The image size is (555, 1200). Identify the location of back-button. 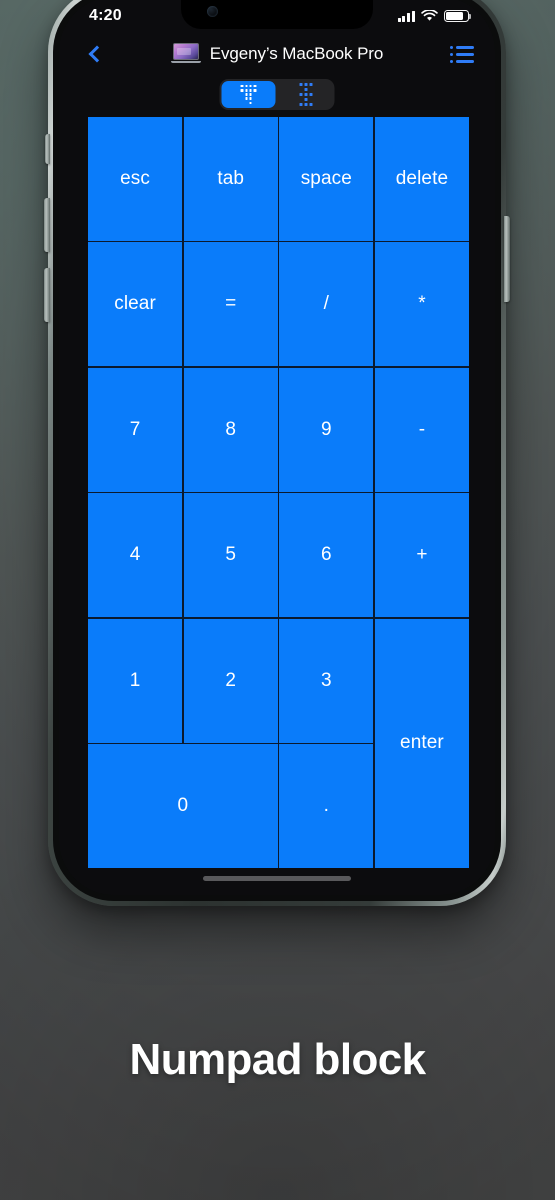
(95, 54).